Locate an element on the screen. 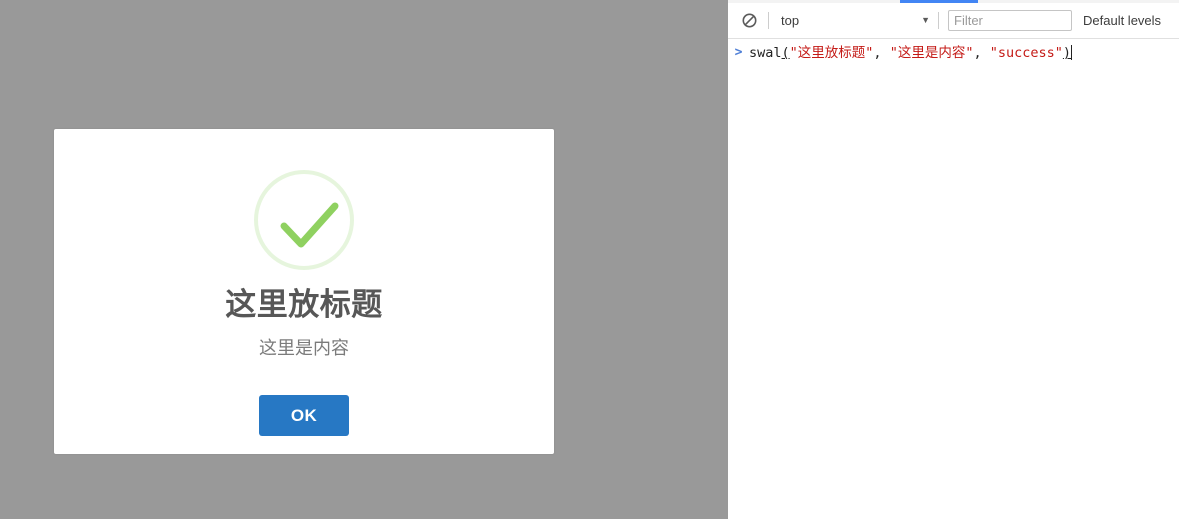 Image resolution: width=1179 pixels, height=519 pixels. console-command-input: swal("这里放标题", "这里是内容", "success") is located at coordinates (964, 53).